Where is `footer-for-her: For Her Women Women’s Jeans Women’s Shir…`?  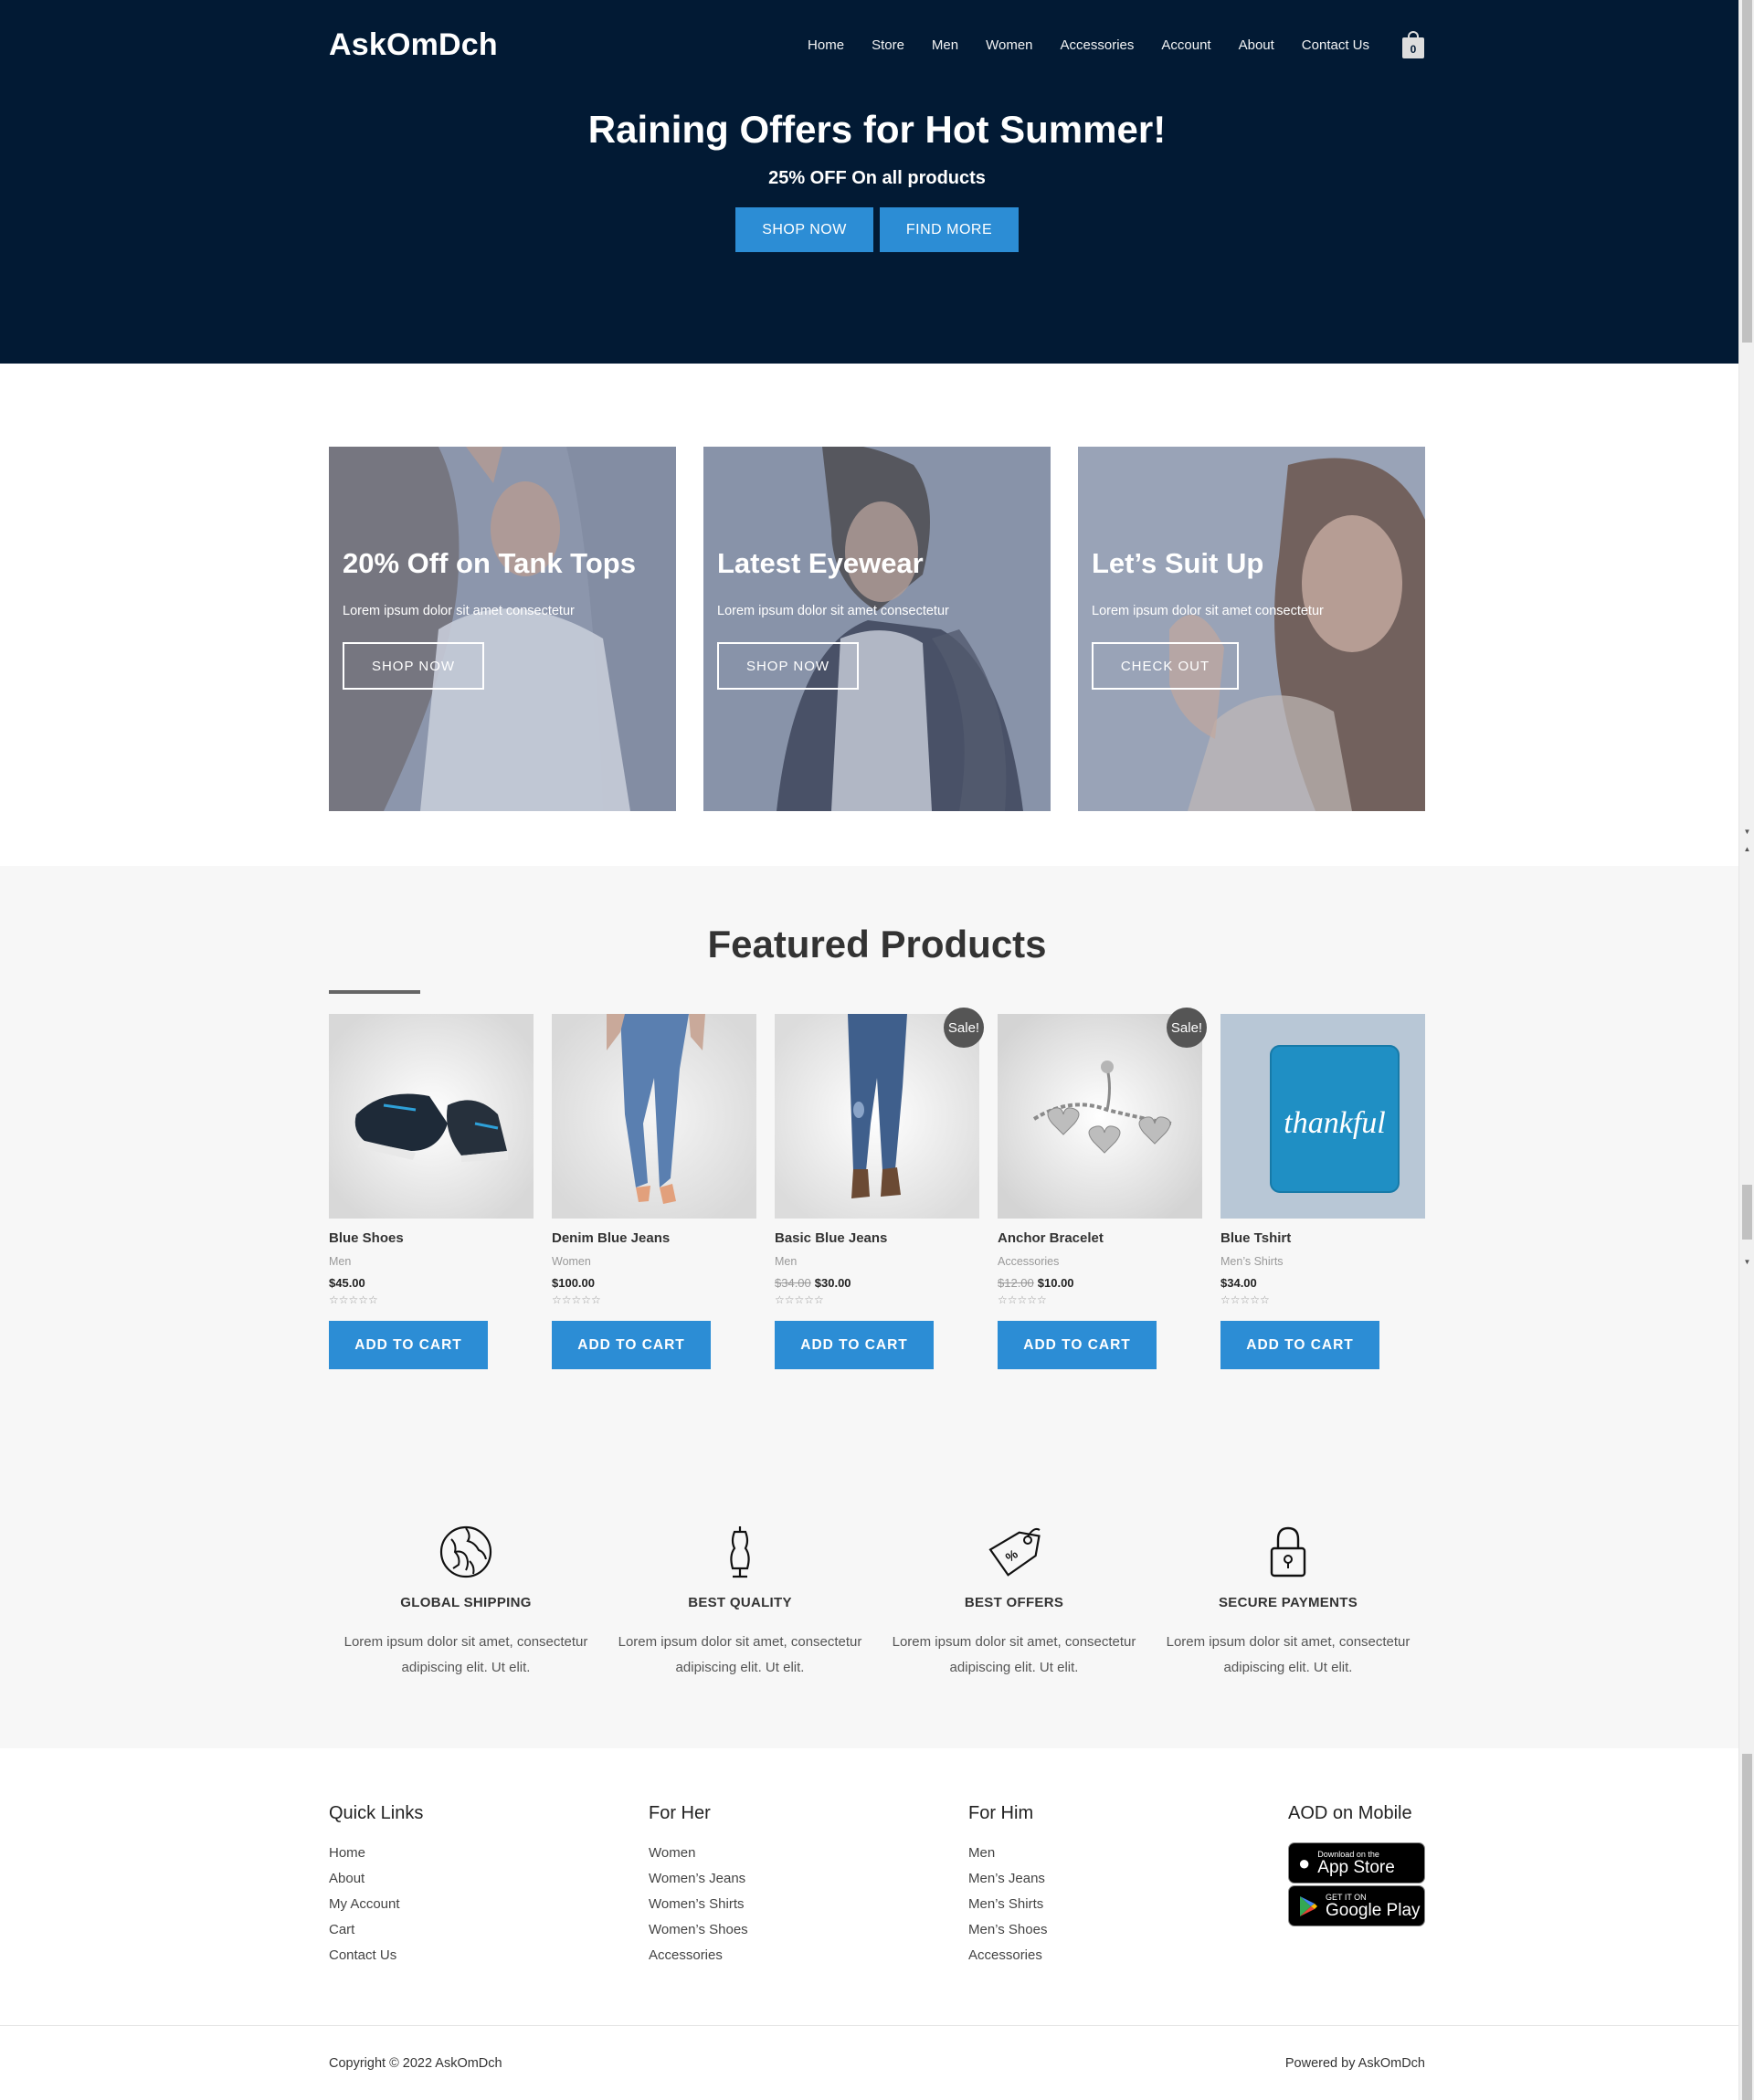
footer-for-her: For Her Women Women’s Jeans Women’s Shir… is located at coordinates (809, 1885).